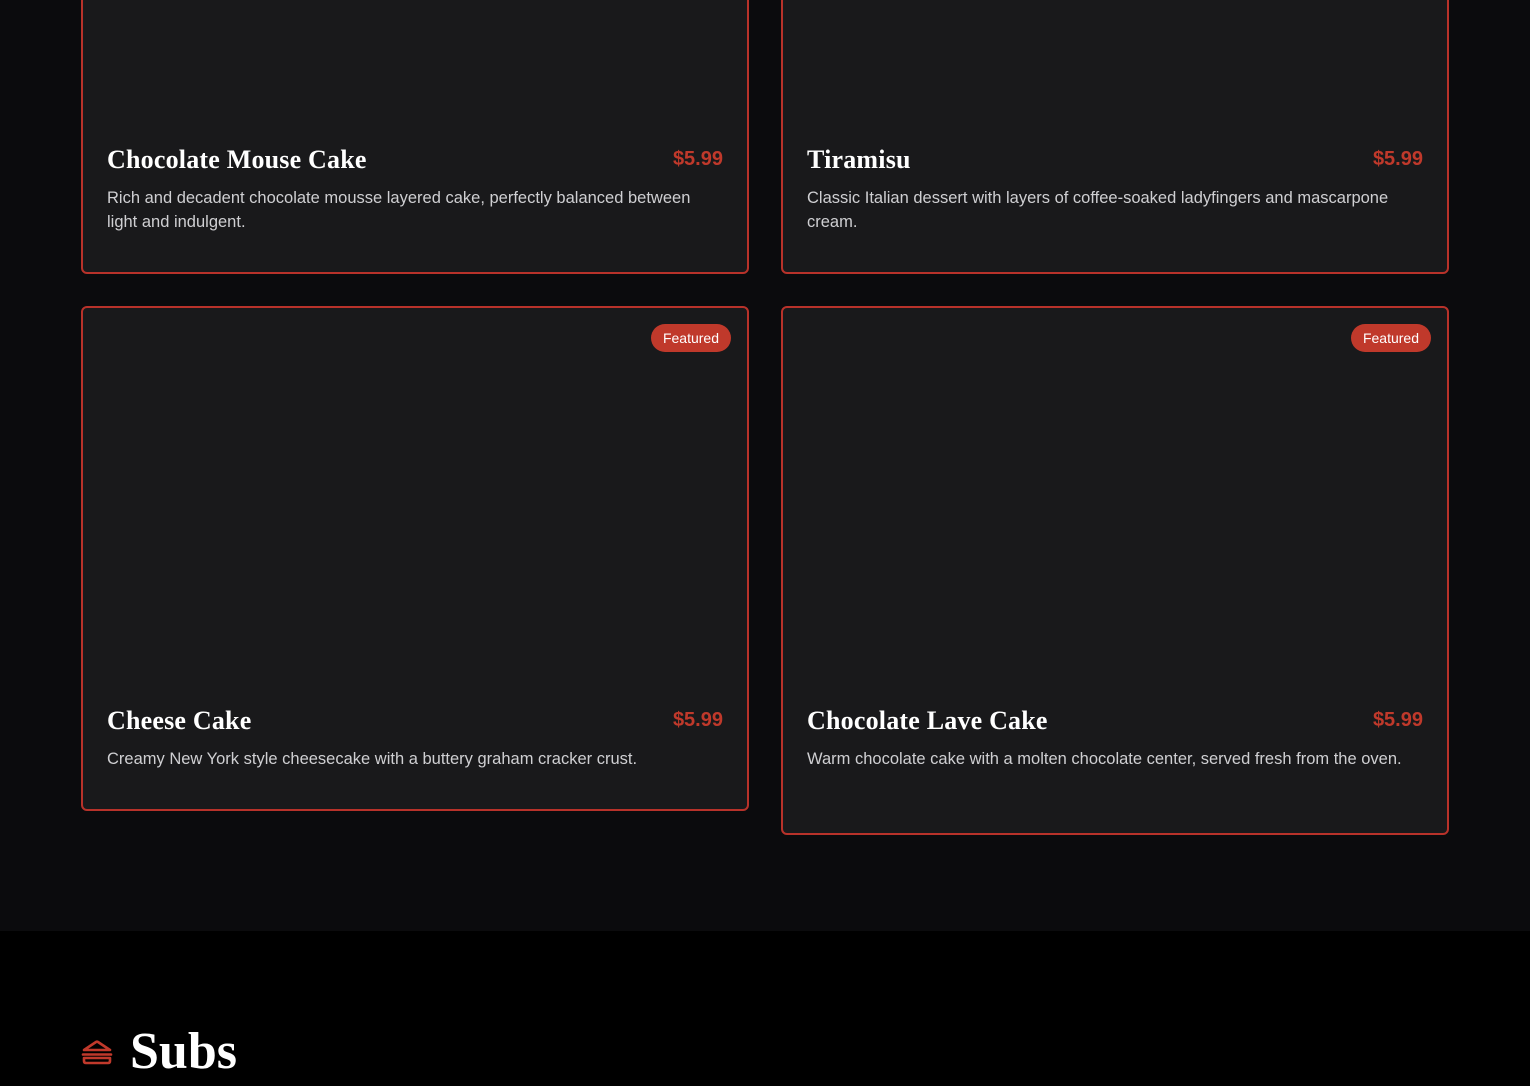  I want to click on menu-item-name: Chocolate Lave Cake, so click(927, 720).